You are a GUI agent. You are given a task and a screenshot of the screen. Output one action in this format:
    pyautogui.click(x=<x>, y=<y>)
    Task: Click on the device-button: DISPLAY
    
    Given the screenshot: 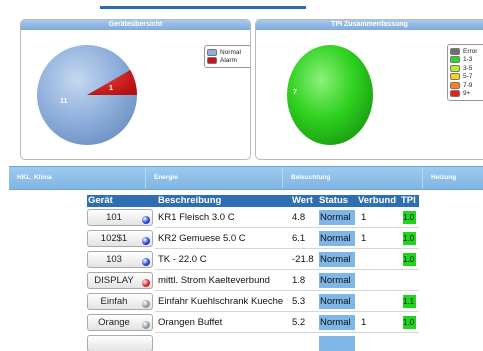 What is the action you would take?
    pyautogui.click(x=120, y=280)
    